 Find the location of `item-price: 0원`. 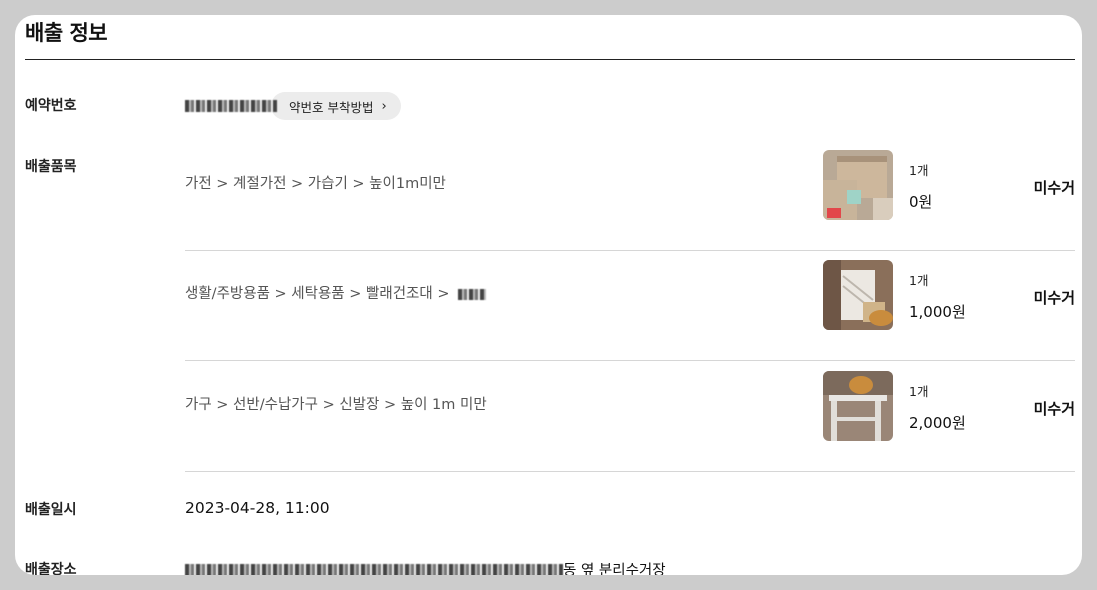

item-price: 0원 is located at coordinates (921, 202).